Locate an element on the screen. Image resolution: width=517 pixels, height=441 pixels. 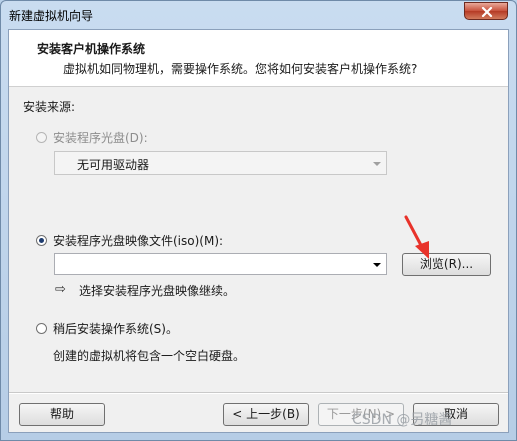
window-title: 新建虚拟机向导 is located at coordinates (51, 16).